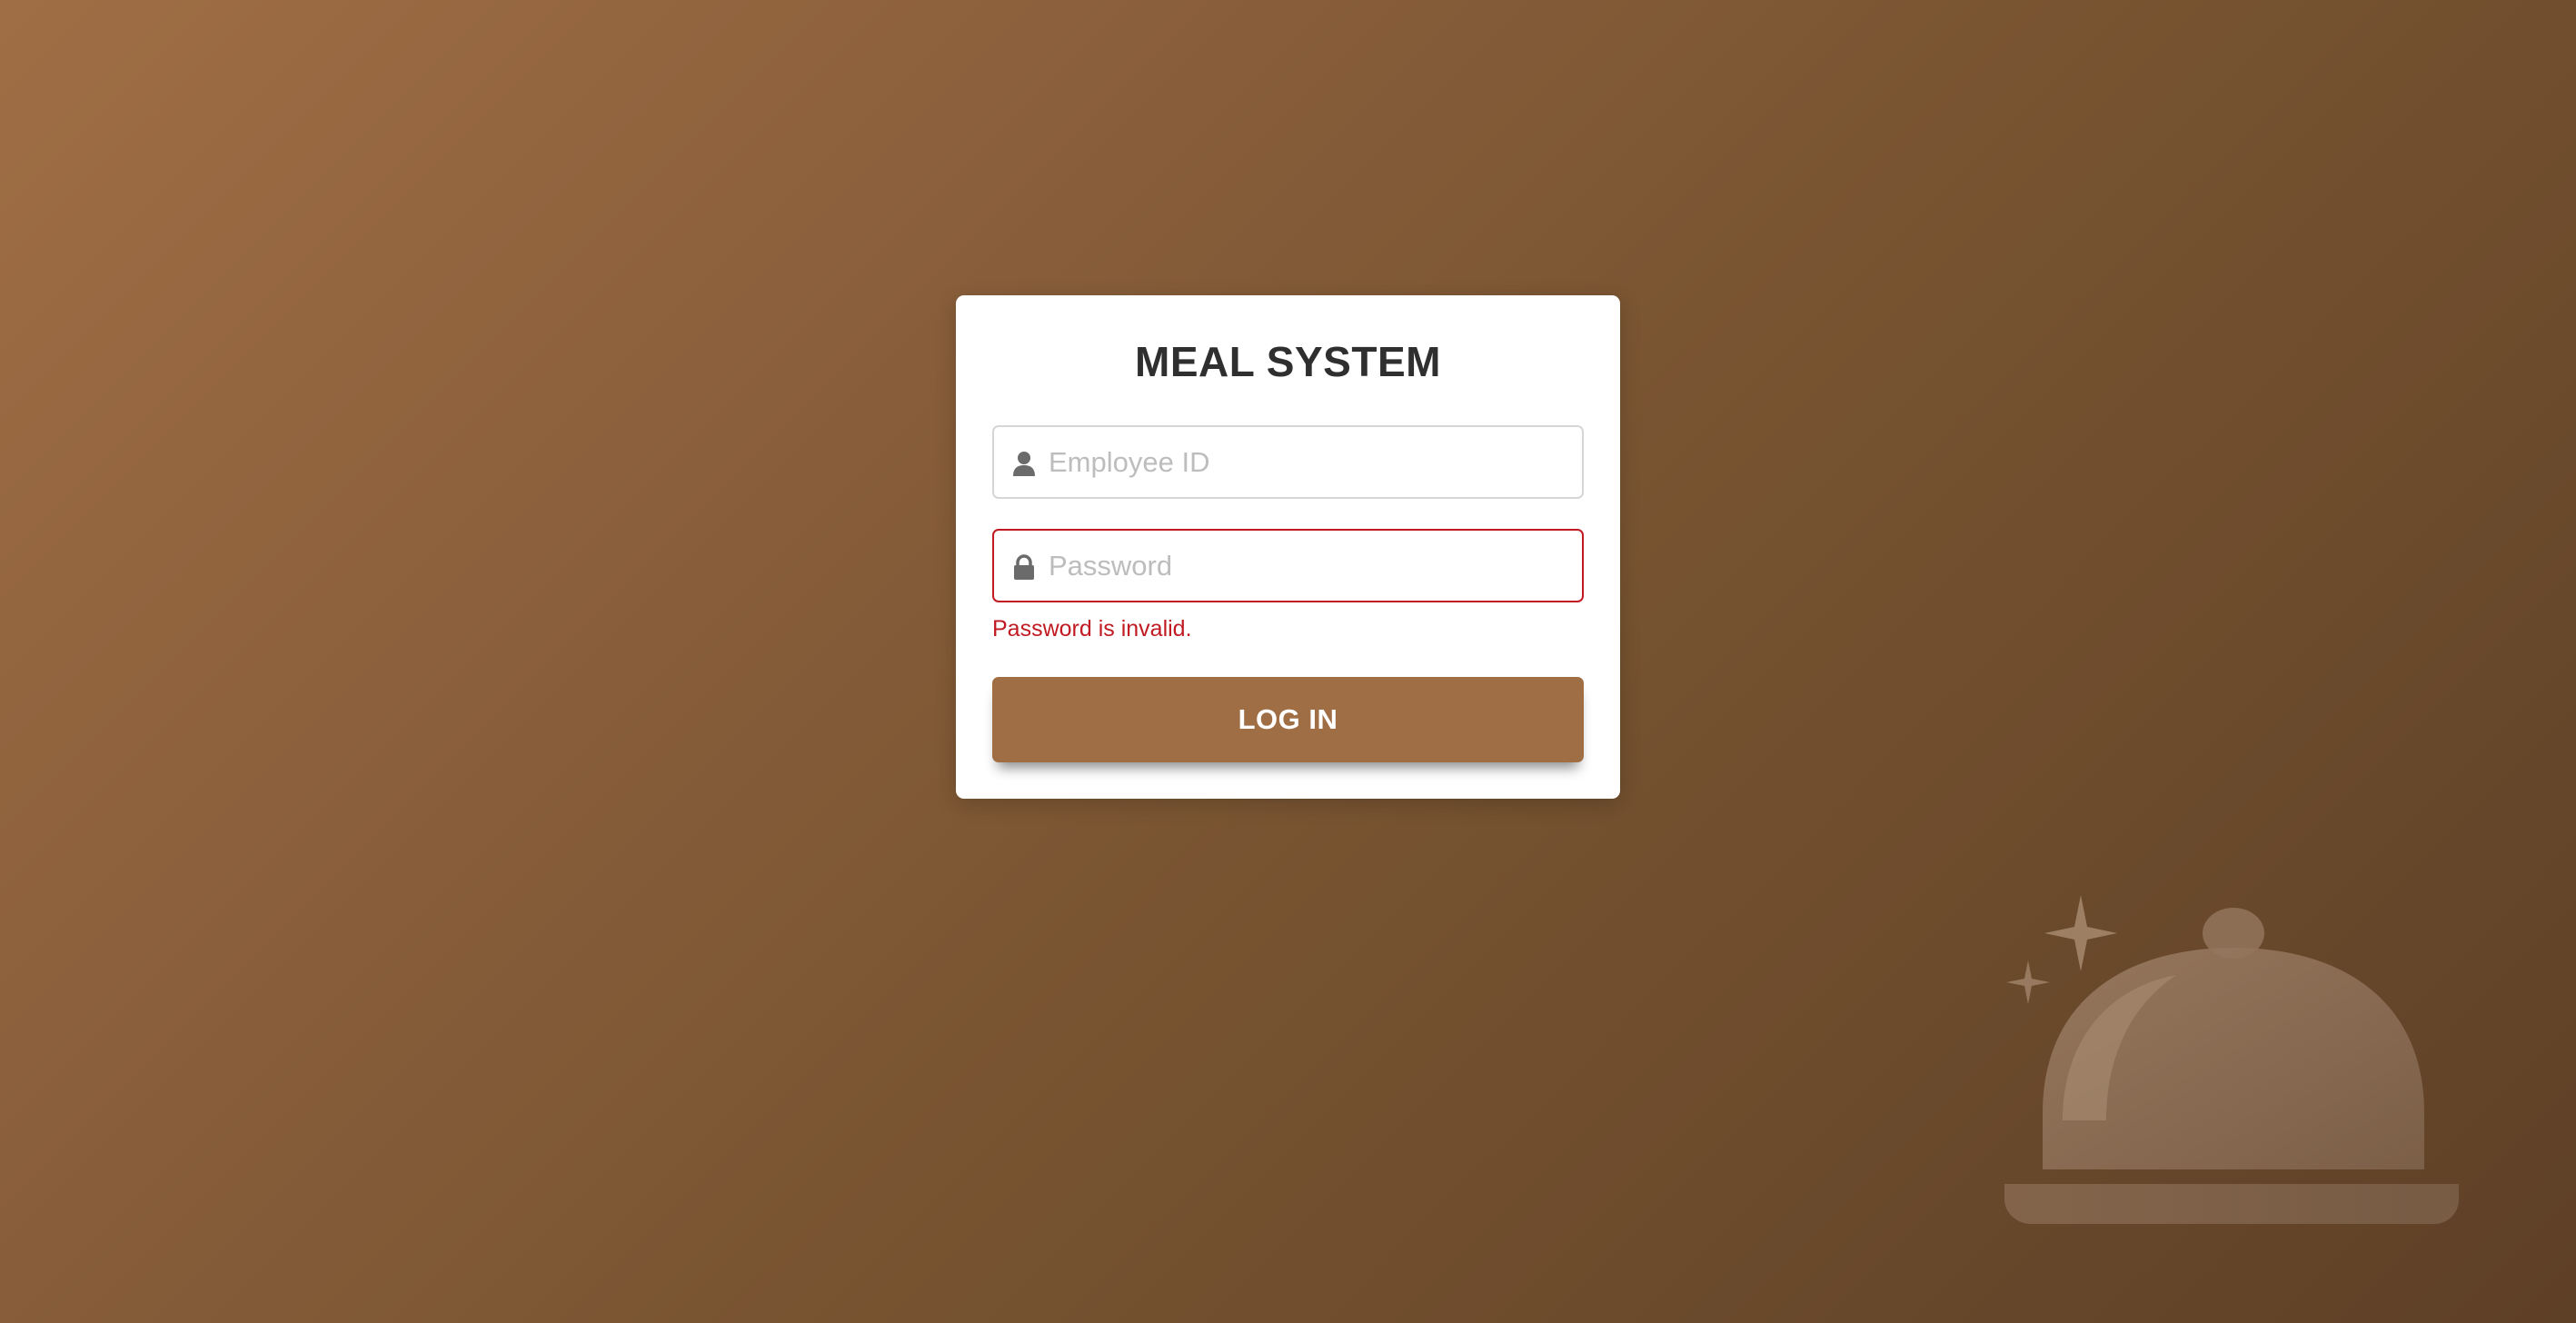 The image size is (2576, 1323). What do you see at coordinates (1307, 462) in the screenshot?
I see `employee-id-input` at bounding box center [1307, 462].